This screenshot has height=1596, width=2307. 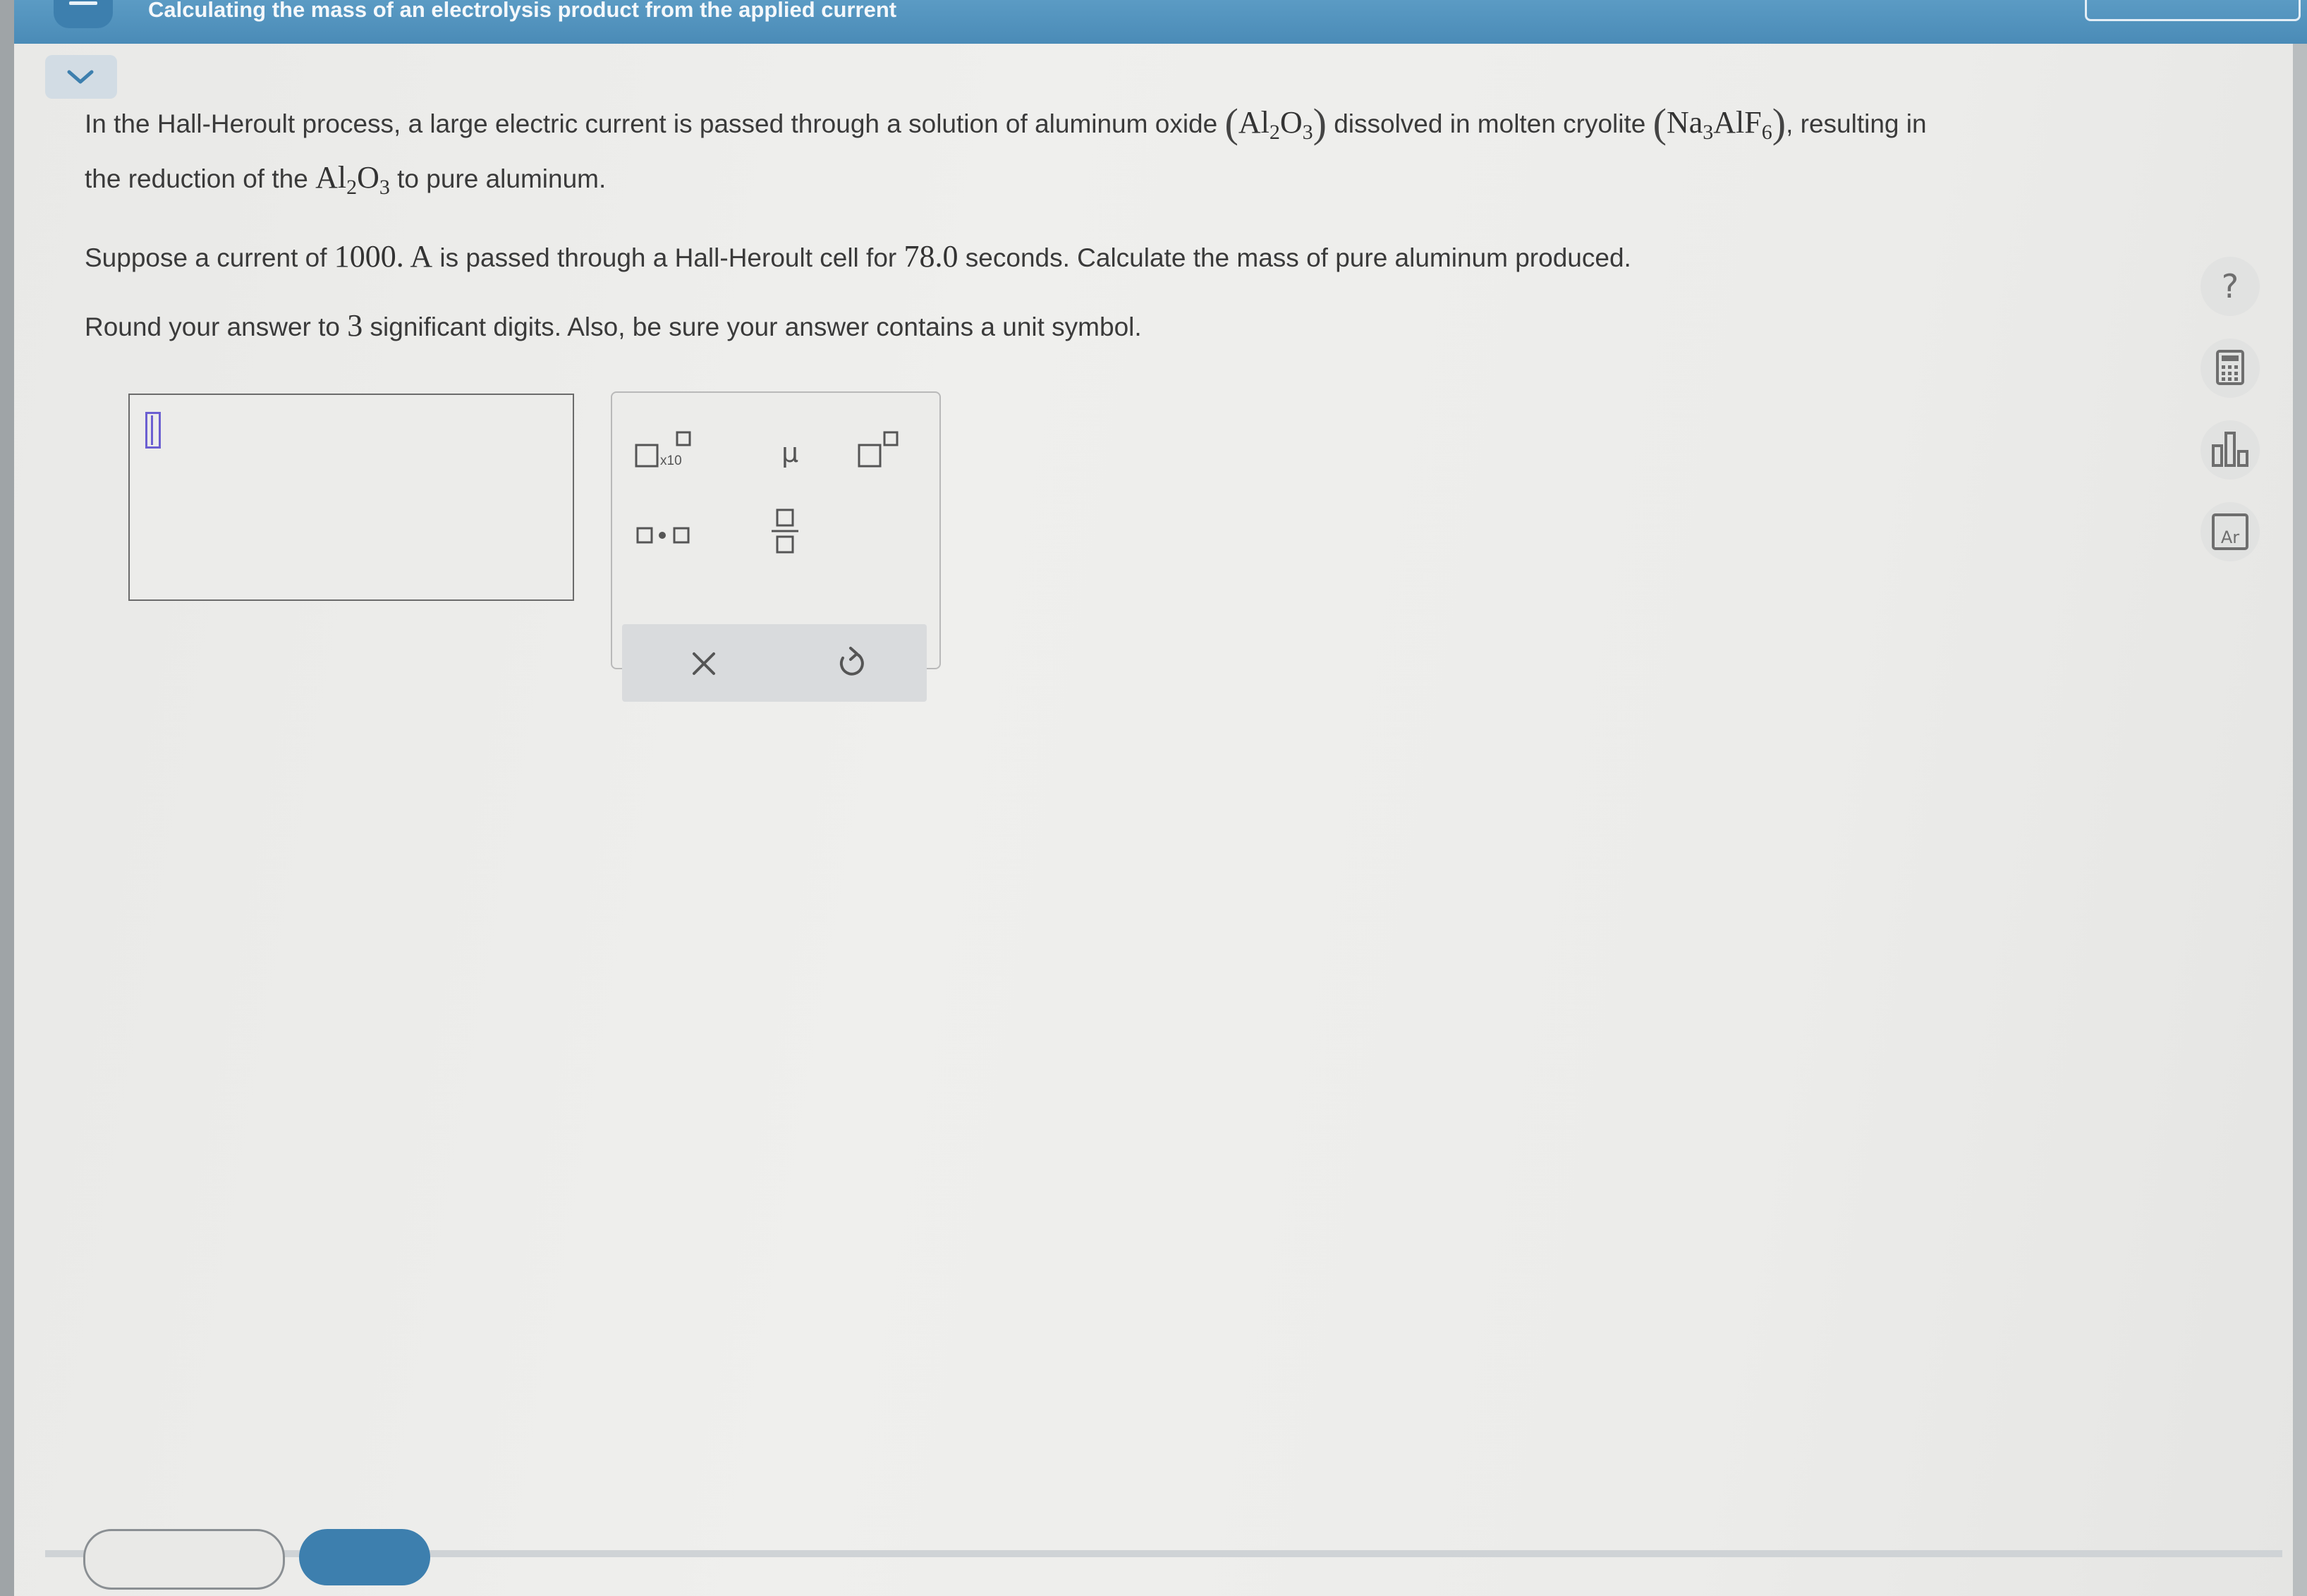 I want to click on mu-label: μ, so click(x=789, y=453).